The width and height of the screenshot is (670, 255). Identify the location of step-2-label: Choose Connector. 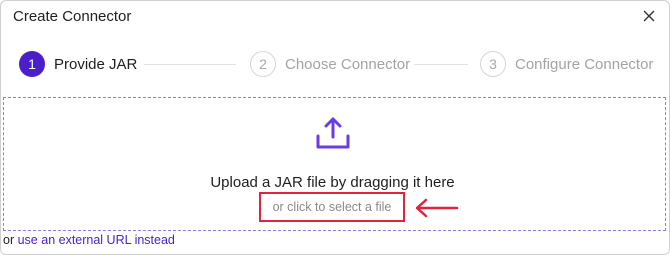
(348, 64).